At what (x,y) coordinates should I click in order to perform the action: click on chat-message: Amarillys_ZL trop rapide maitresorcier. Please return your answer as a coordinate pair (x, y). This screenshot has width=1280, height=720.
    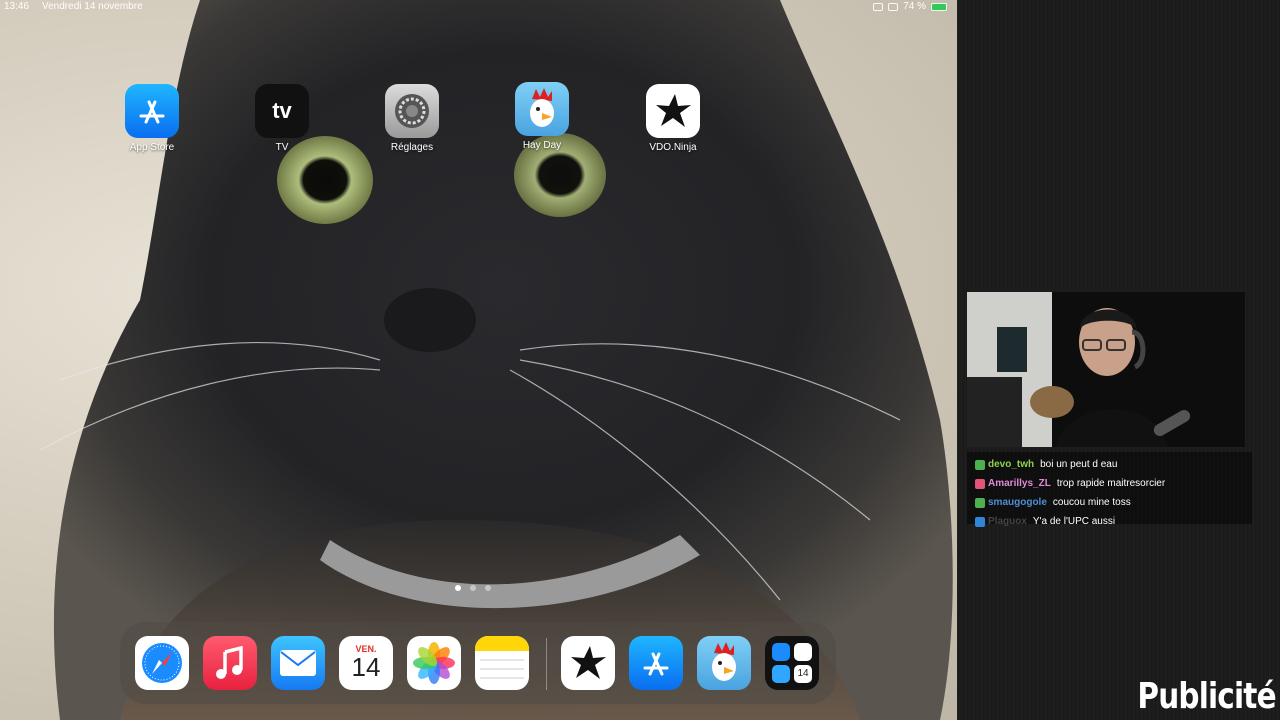
    Looking at the image, I should click on (1109, 483).